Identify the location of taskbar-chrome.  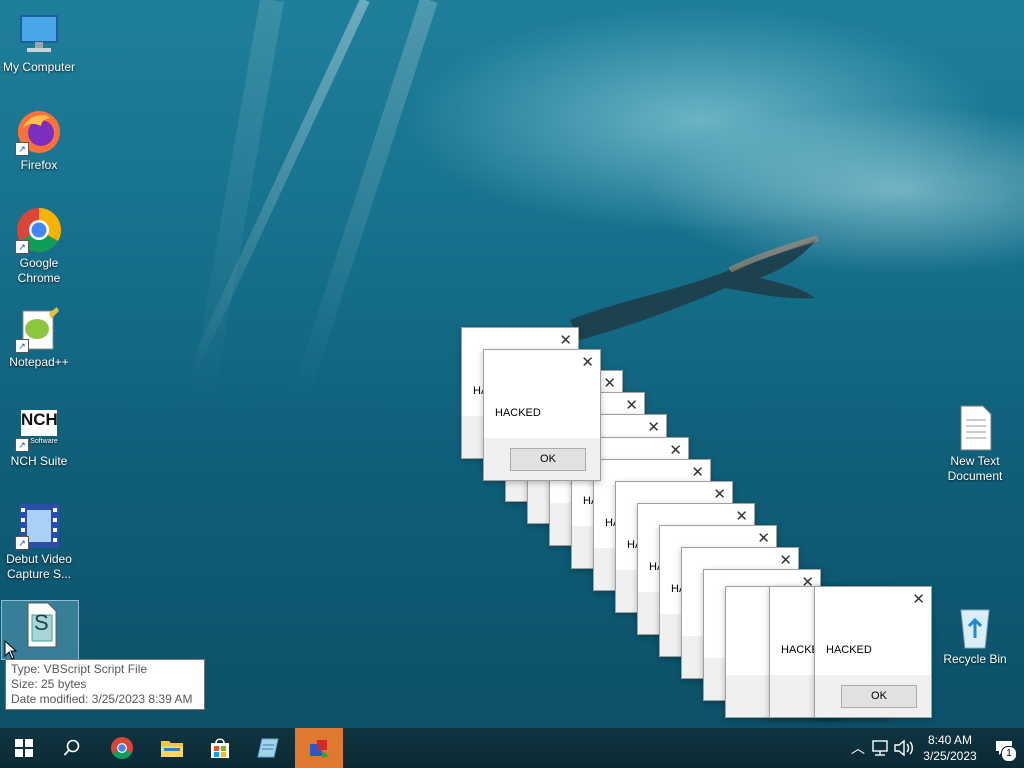
(122, 748).